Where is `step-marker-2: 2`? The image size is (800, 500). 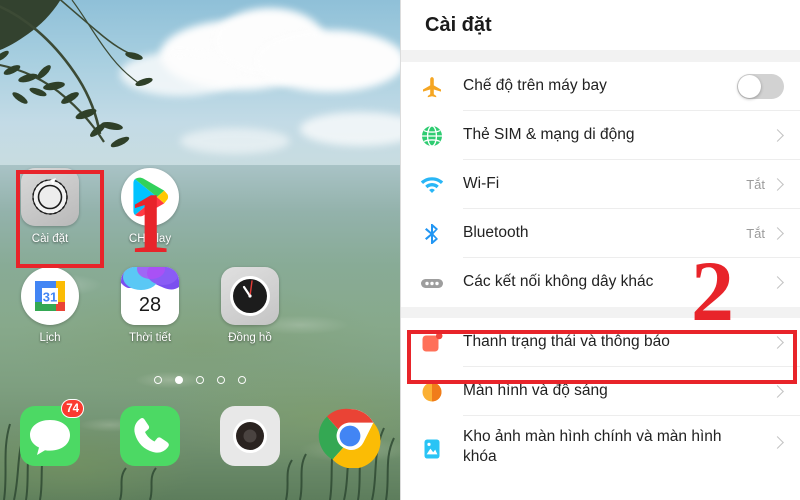 step-marker-2: 2 is located at coordinates (712, 291).